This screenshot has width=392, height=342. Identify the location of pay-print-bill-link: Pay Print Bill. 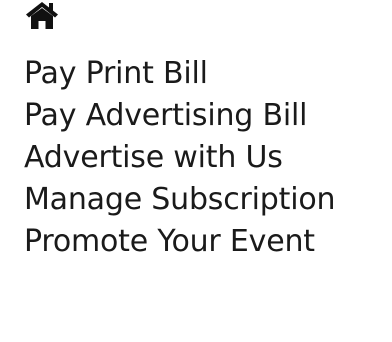
(208, 74).